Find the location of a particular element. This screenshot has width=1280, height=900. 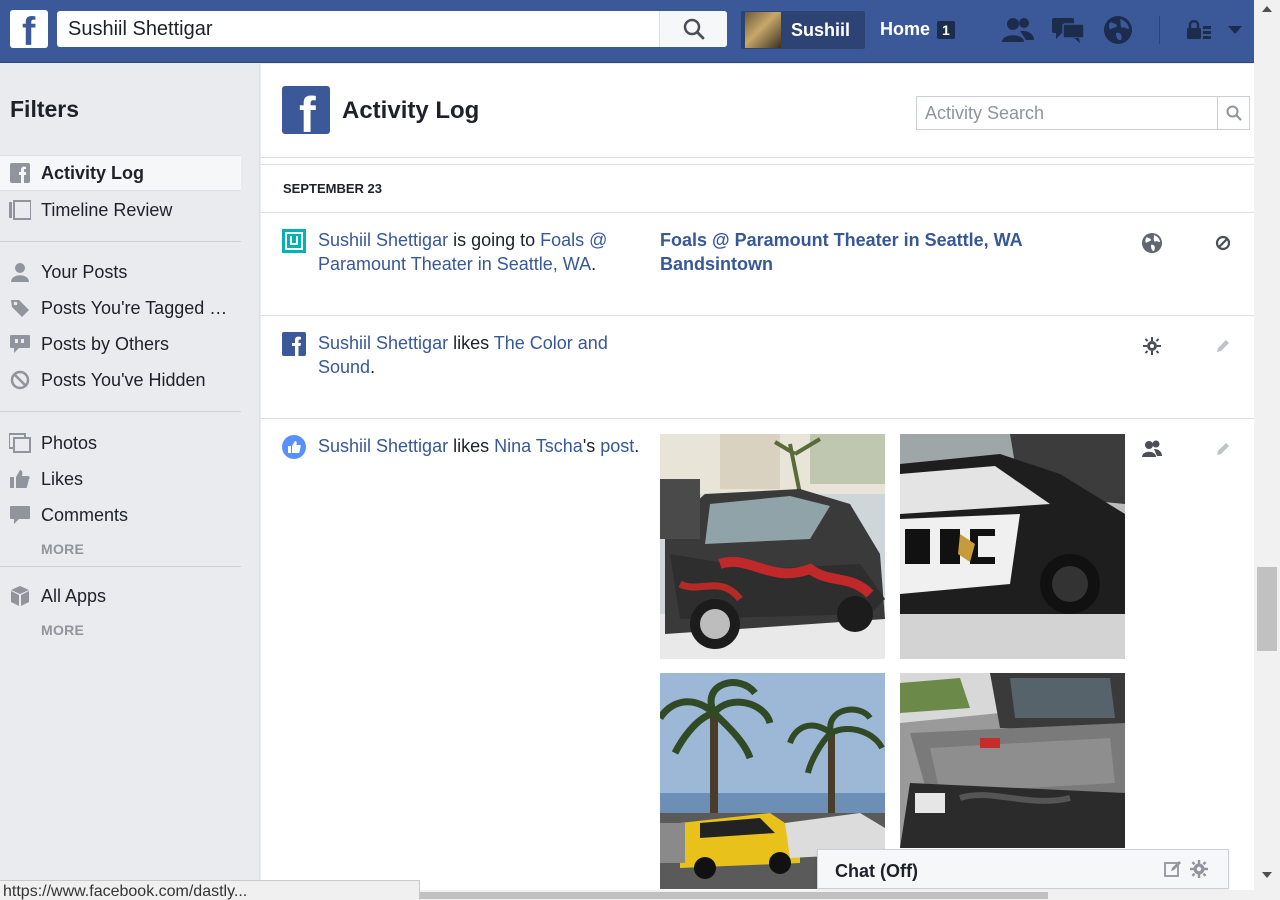

sidebar-item-label: All Apps is located at coordinates (74, 595).